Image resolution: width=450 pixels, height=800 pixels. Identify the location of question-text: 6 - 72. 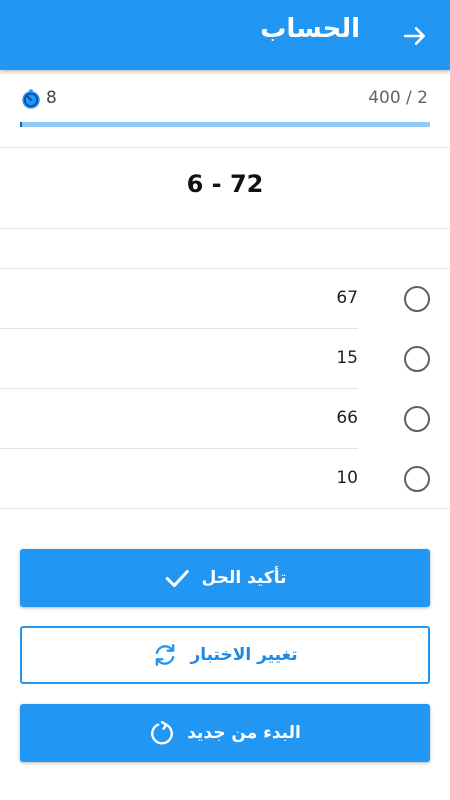
(225, 184).